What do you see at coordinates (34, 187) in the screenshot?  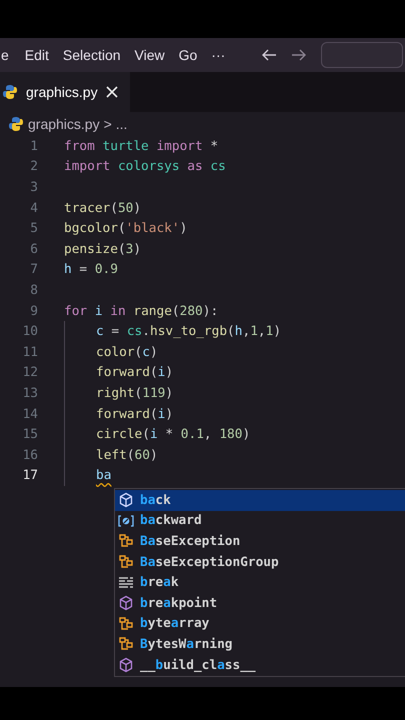 I see `line-number: 3` at bounding box center [34, 187].